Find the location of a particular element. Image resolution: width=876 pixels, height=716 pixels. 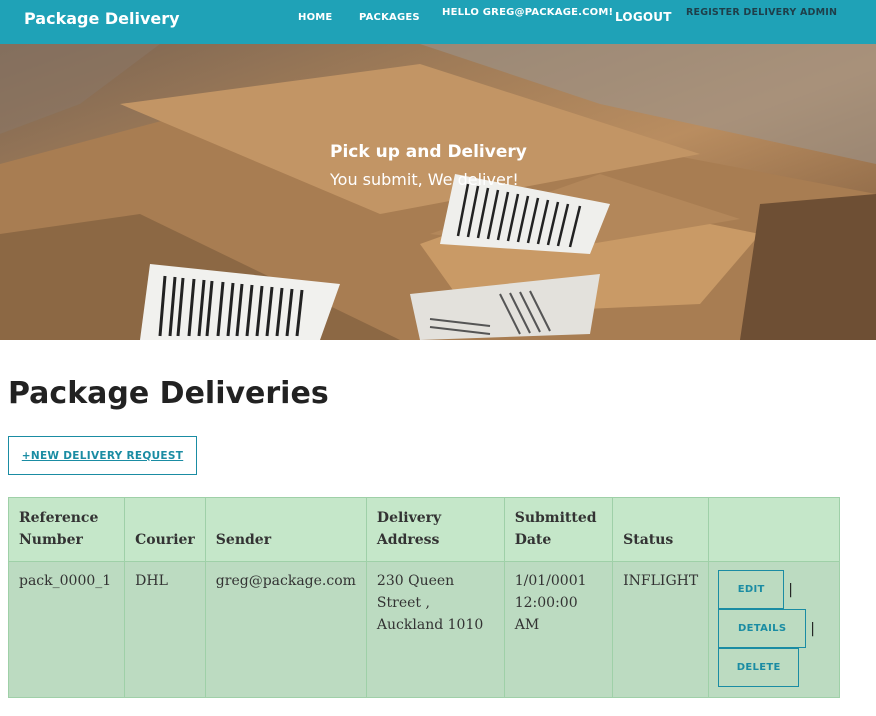

cell-reference-number: pack_0000_1 is located at coordinates (66, 629).